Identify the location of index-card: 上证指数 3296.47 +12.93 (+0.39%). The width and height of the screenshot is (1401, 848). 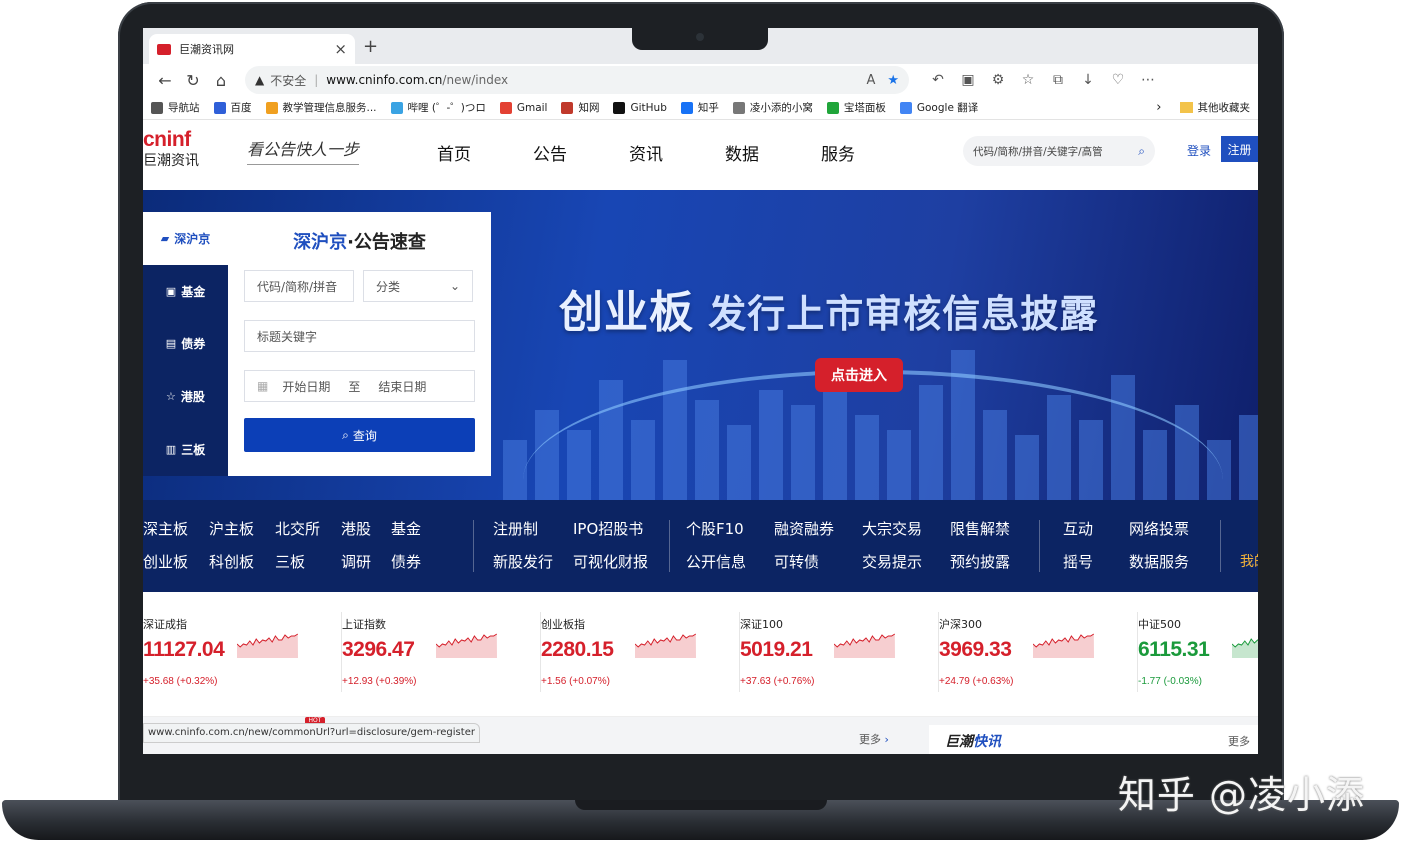
(441, 654).